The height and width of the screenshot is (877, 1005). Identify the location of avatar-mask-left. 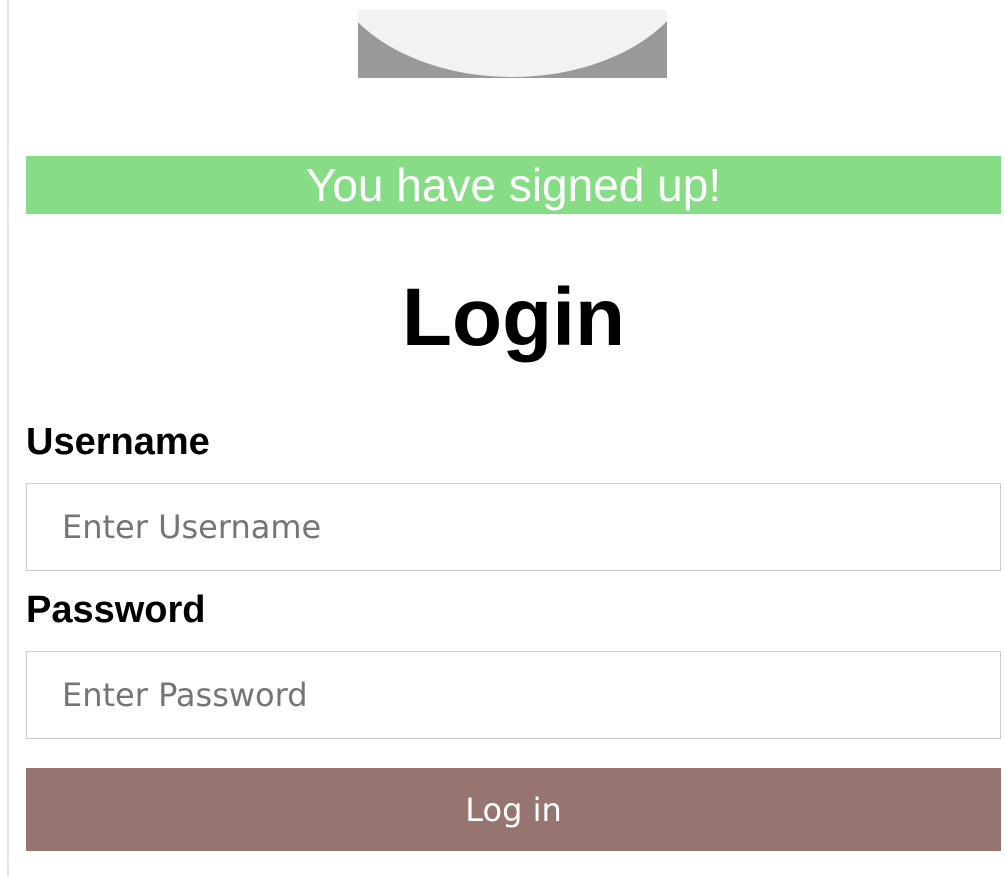
(354, 44).